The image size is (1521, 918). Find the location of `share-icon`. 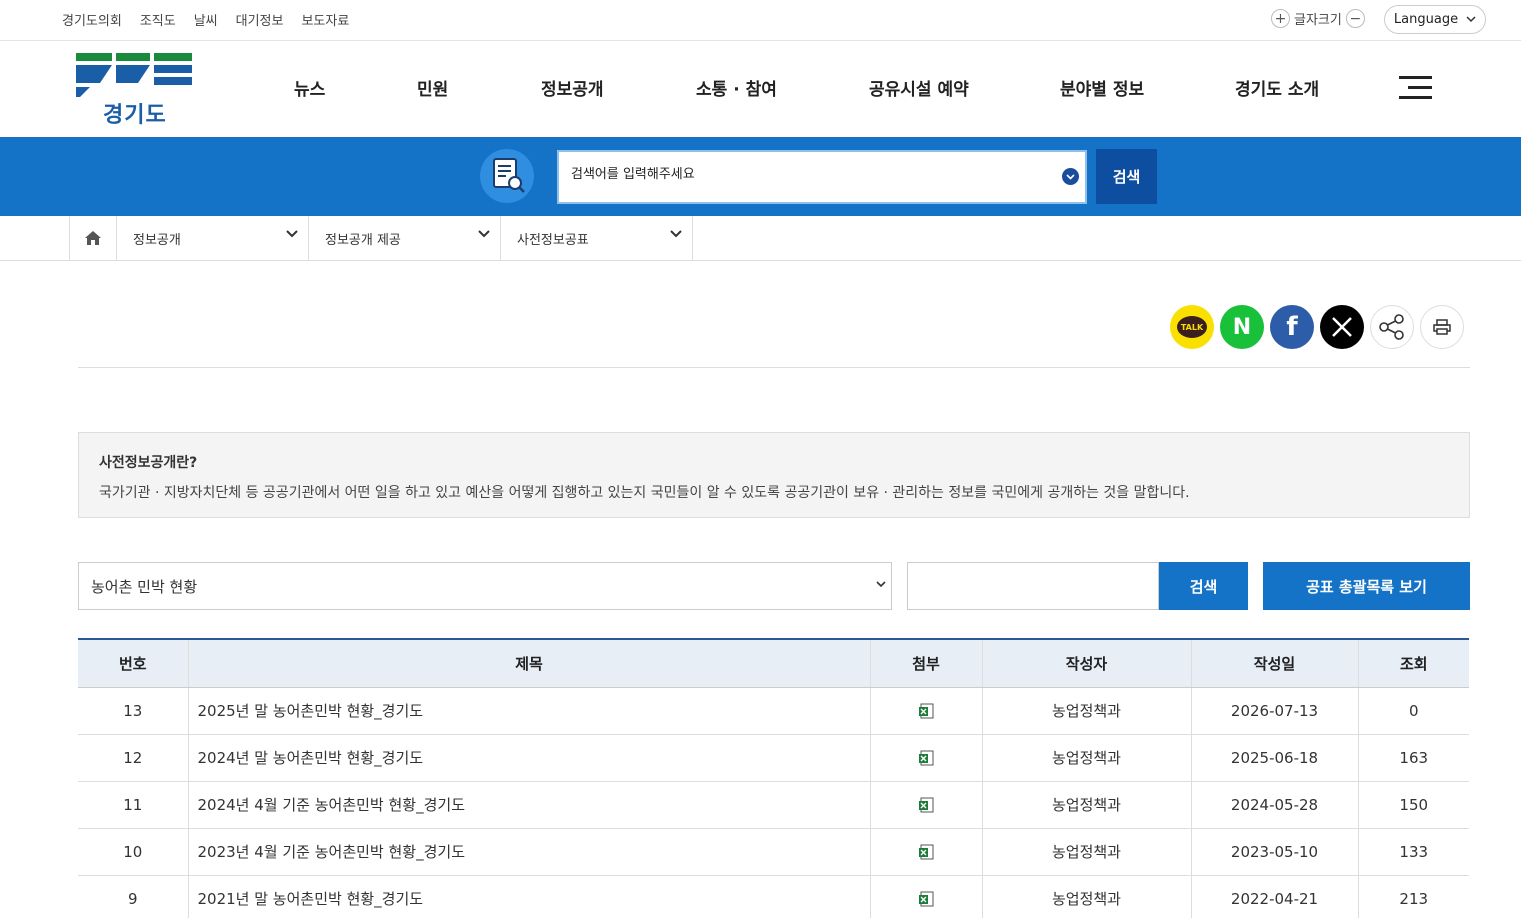

share-icon is located at coordinates (1391, 327).